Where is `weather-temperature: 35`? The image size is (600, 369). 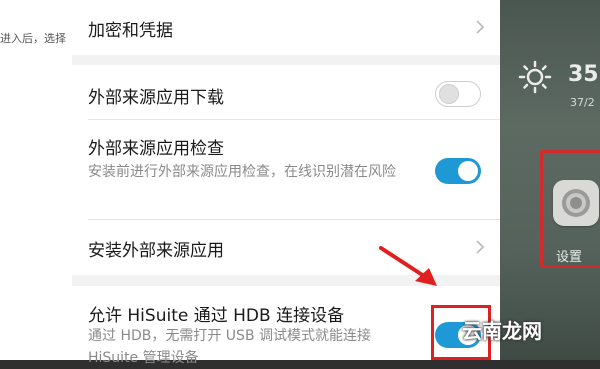 weather-temperature: 35 is located at coordinates (583, 74).